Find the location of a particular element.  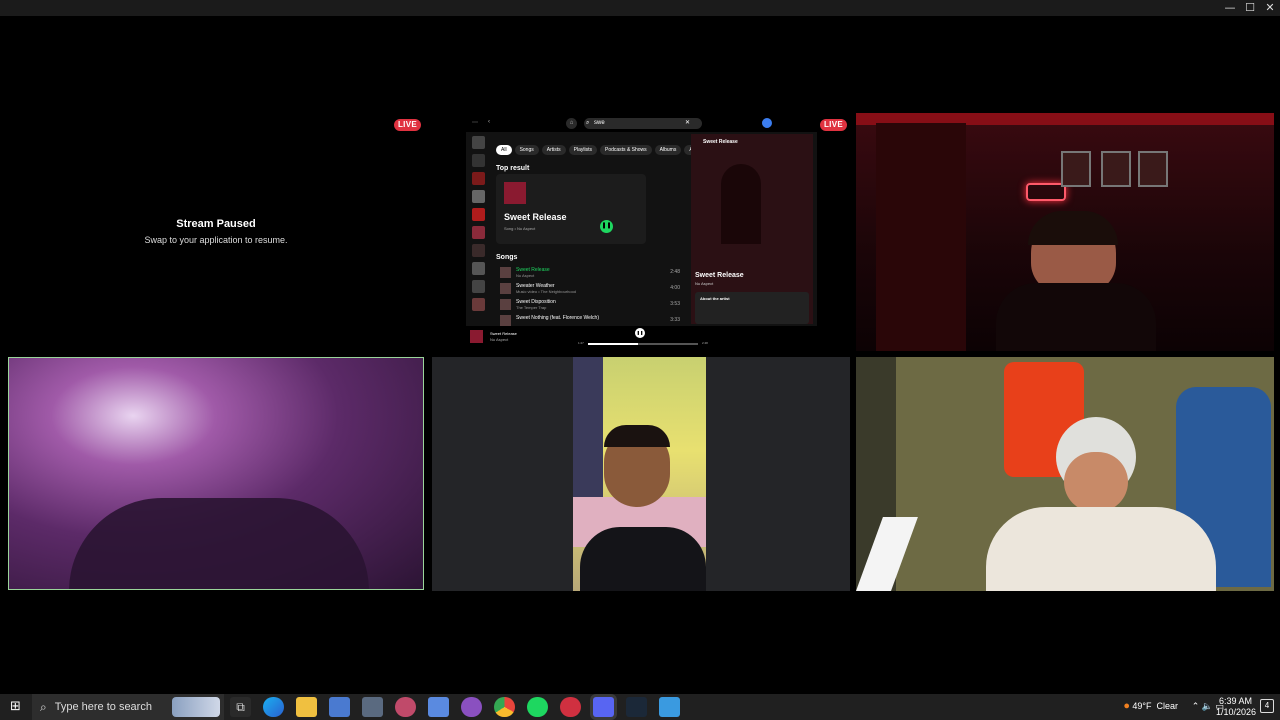

song-duration: 2:48 is located at coordinates (675, 272).